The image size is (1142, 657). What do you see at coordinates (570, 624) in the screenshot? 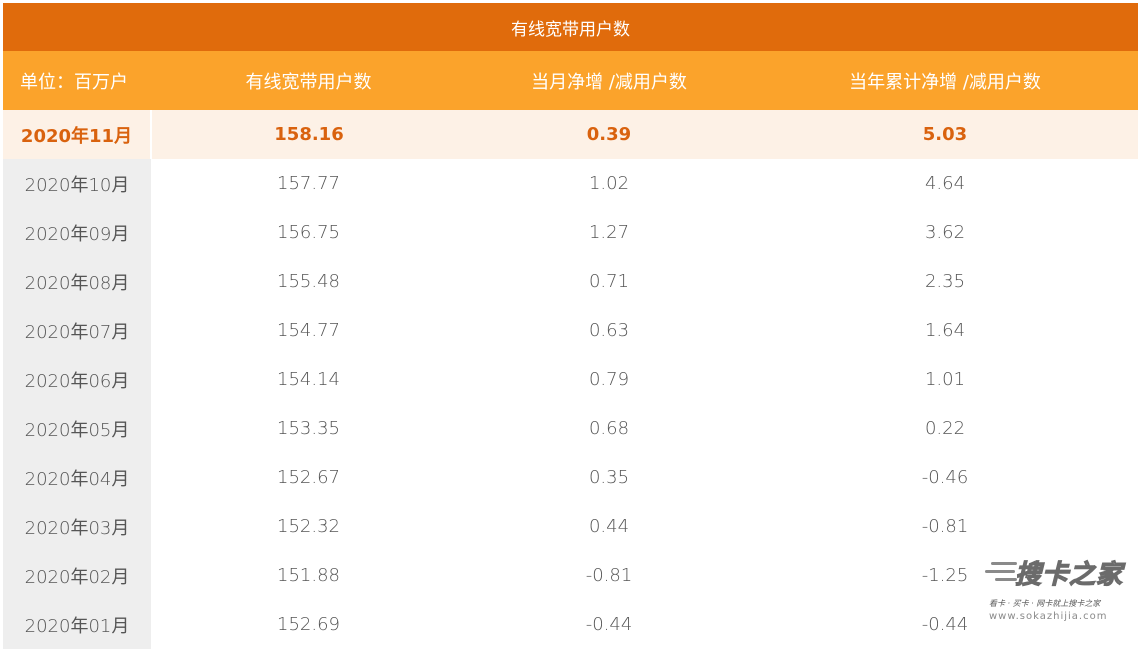
I see `table-row: 2020年01月 152.69 -0.44 -0.44` at bounding box center [570, 624].